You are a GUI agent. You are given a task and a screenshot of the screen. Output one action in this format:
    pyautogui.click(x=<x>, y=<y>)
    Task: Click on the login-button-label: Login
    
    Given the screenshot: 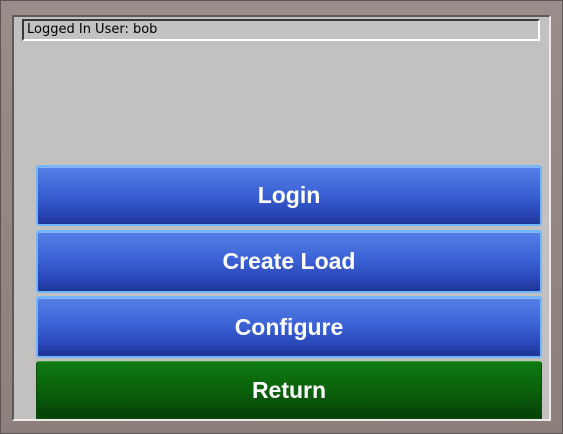 What is the action you would take?
    pyautogui.click(x=289, y=195)
    